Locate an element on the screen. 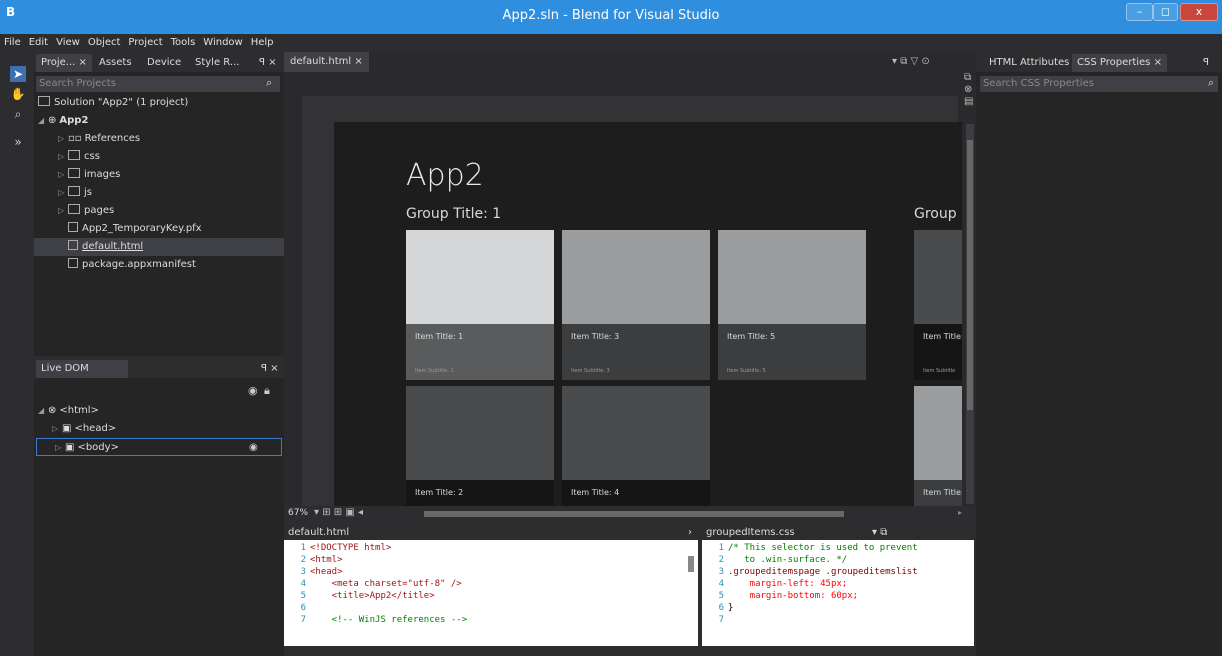 This screenshot has height=656, width=1222. tile-item-4: Item Title: 4 is located at coordinates (636, 454).